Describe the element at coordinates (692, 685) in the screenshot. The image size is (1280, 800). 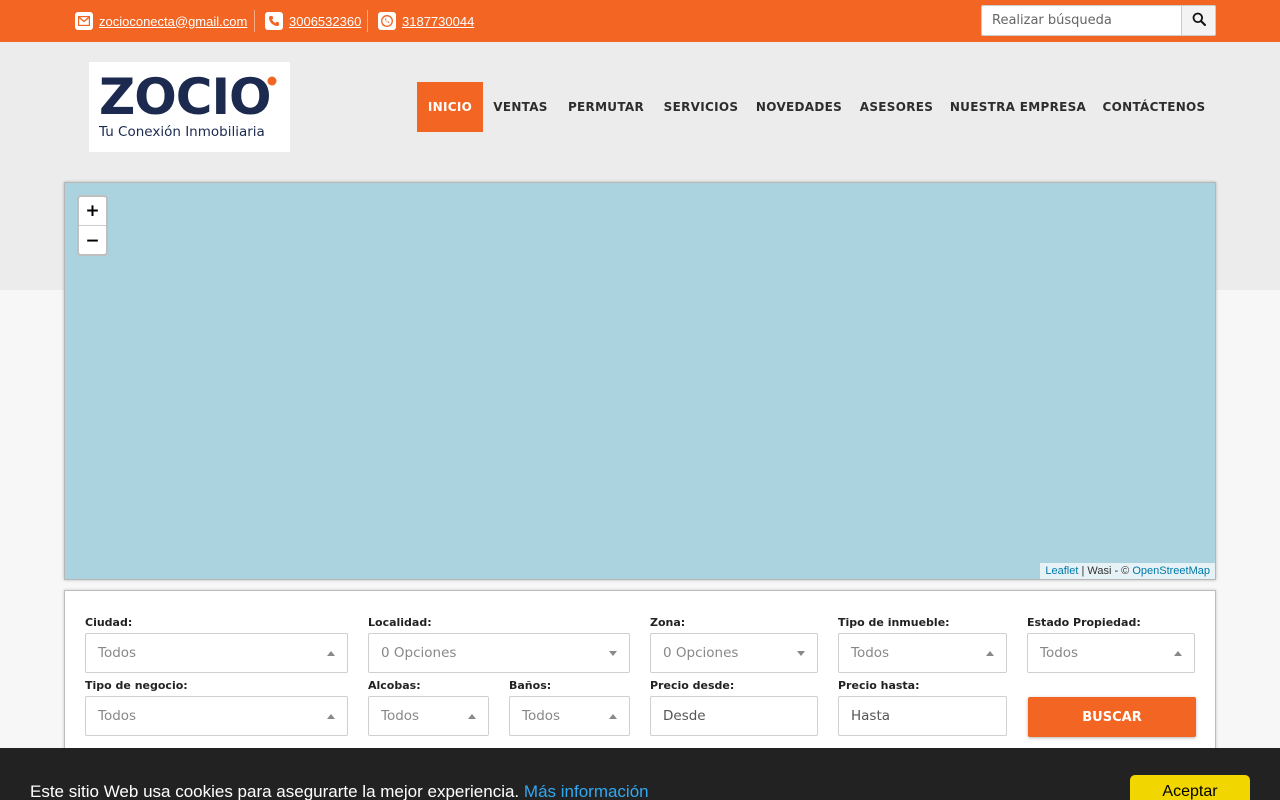
I see `precio-desde-label: Precio desde:` at that location.